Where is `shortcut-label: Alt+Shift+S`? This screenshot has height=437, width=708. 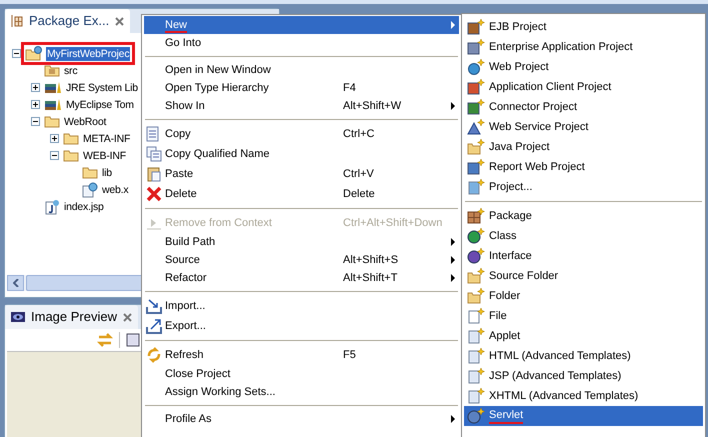
shortcut-label: Alt+Shift+S is located at coordinates (370, 260).